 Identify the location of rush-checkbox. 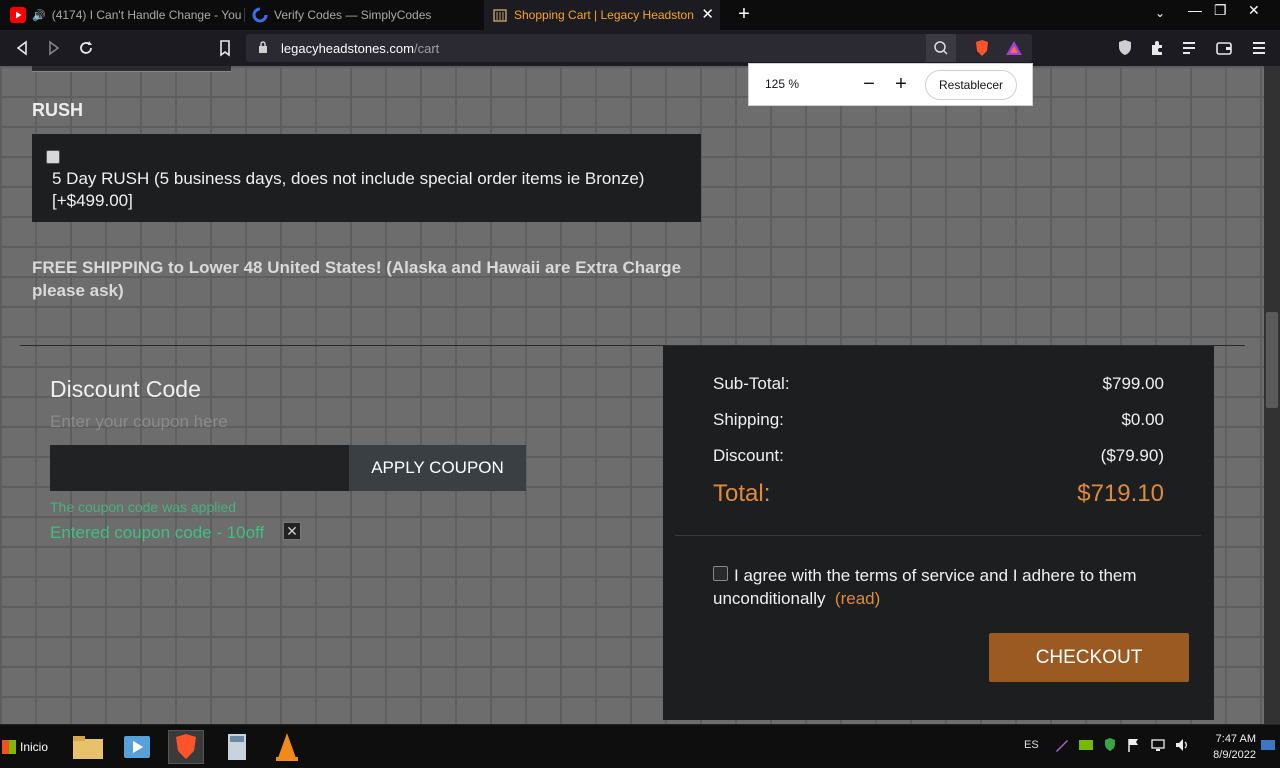
(53, 157).